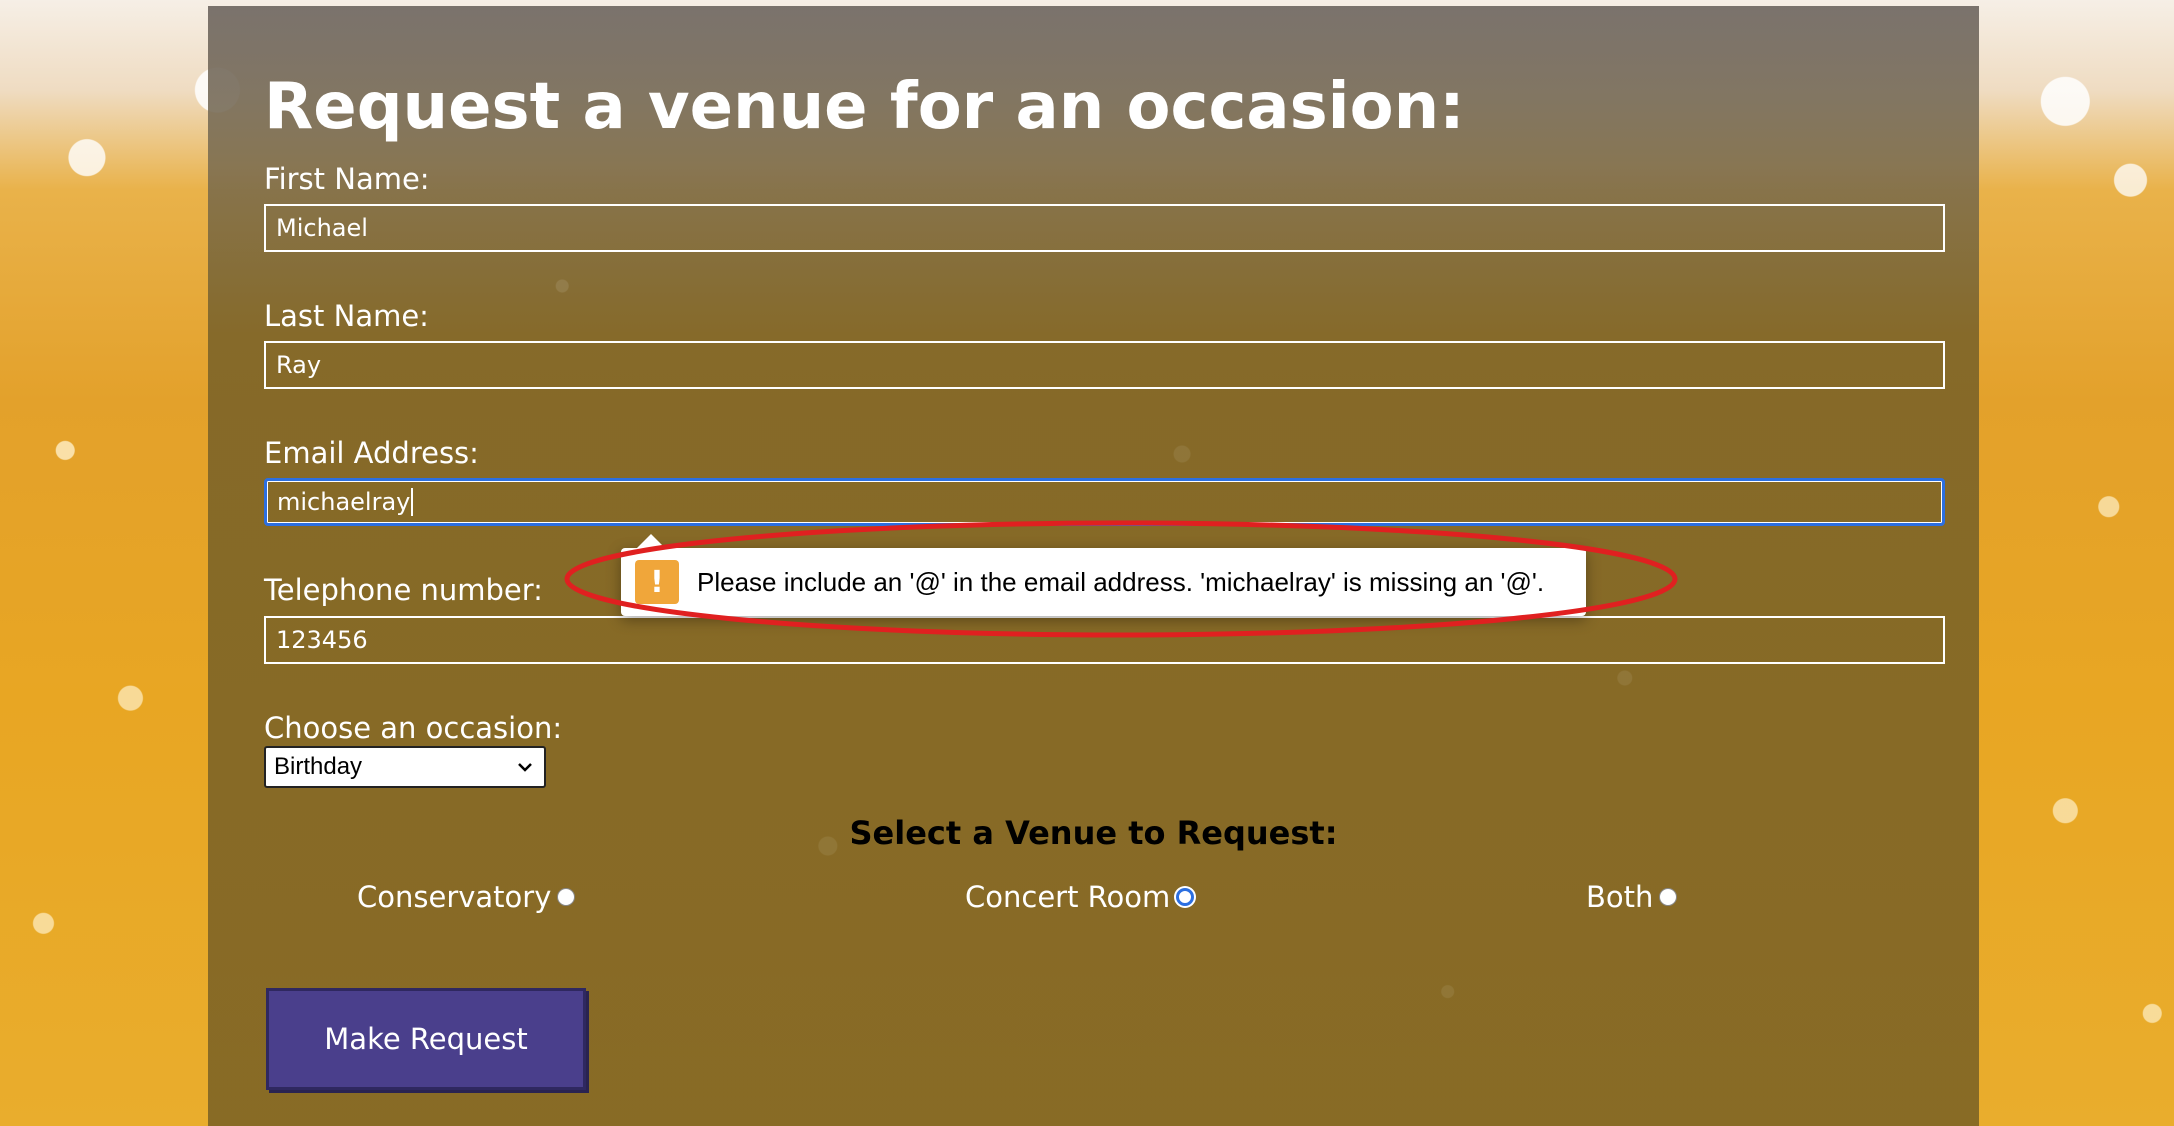 Image resolution: width=2174 pixels, height=1126 pixels. What do you see at coordinates (371, 453) in the screenshot?
I see `email-label: Email Address:` at bounding box center [371, 453].